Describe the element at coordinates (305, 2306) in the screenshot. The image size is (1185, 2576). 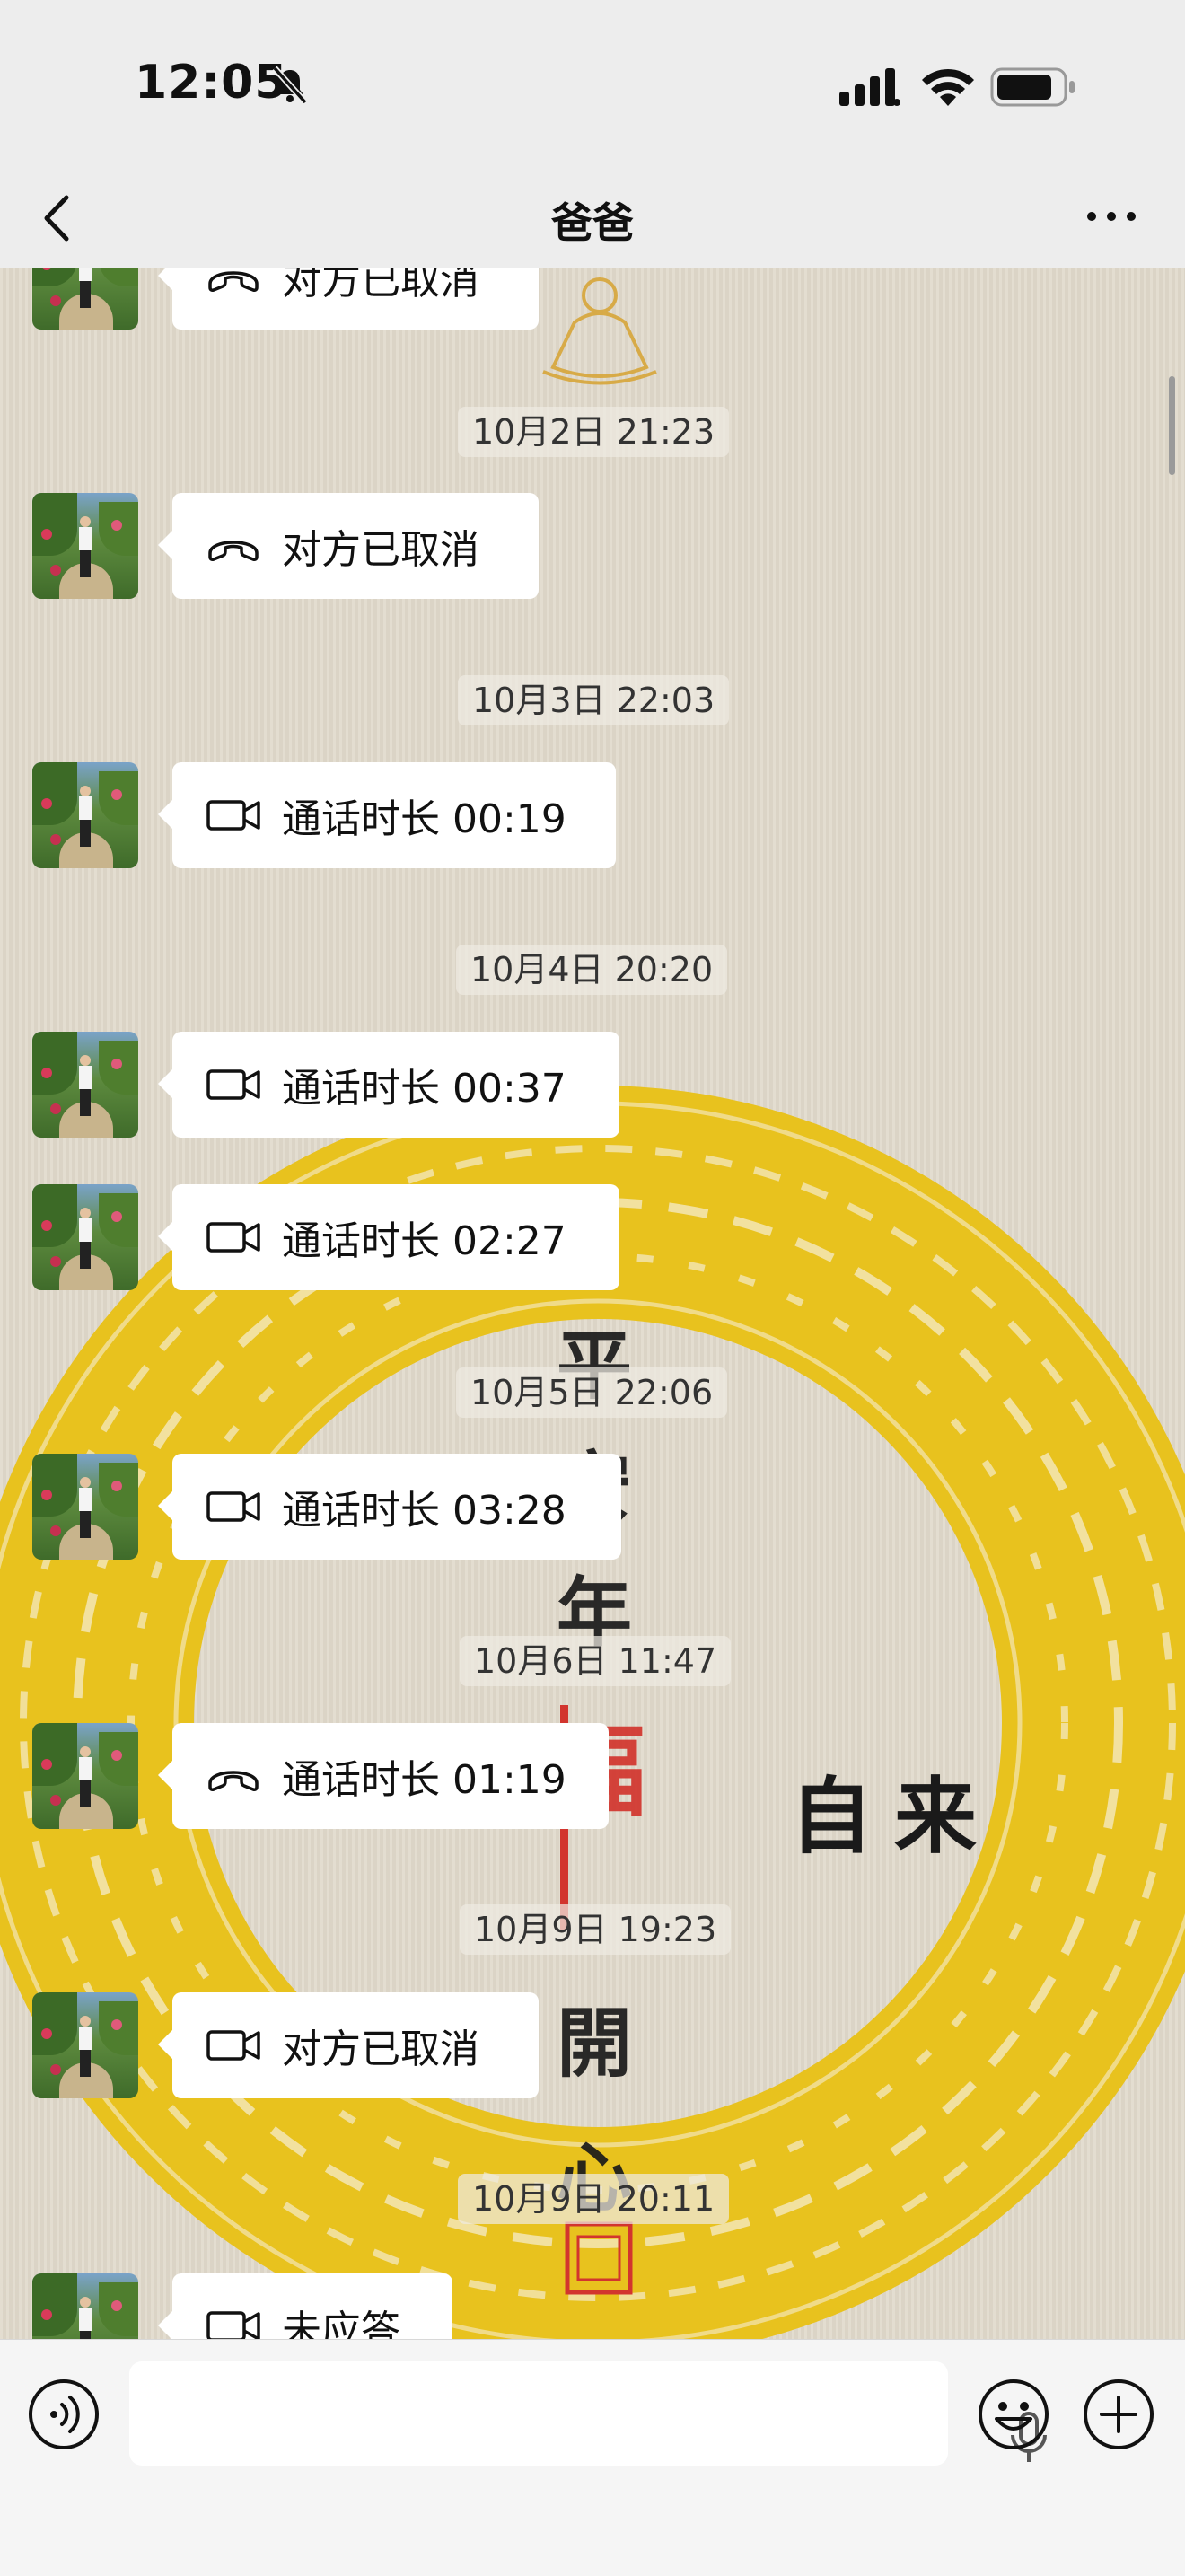
I see `call-record-bubble: 未应答` at that location.